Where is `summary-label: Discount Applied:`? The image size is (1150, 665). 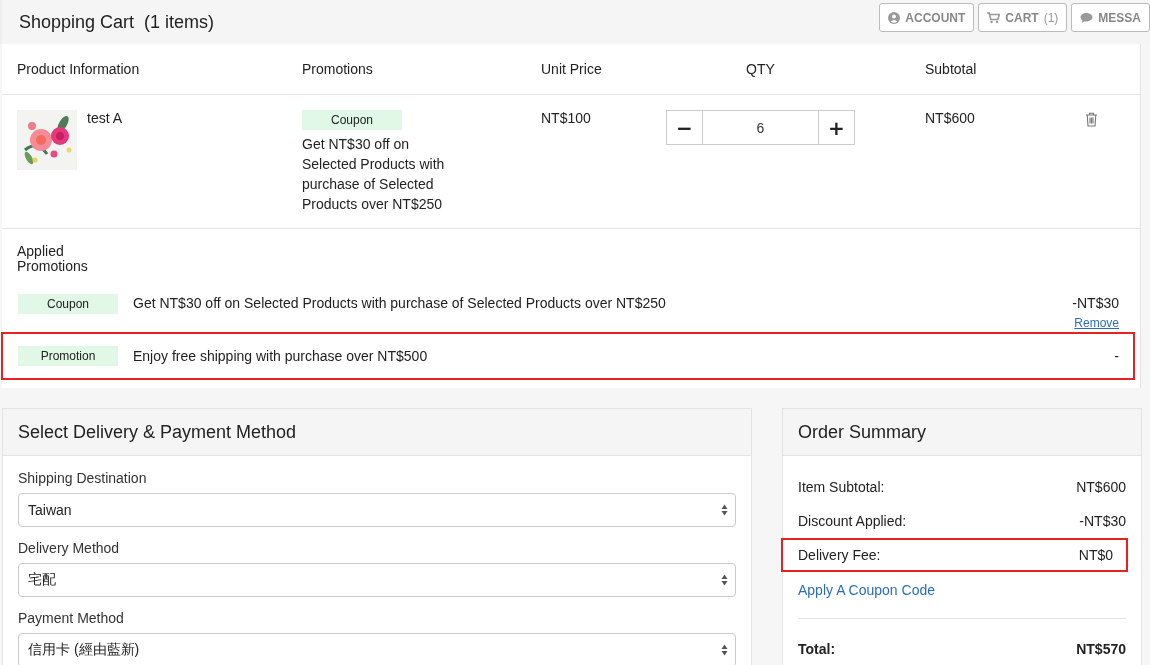 summary-label: Discount Applied: is located at coordinates (852, 521).